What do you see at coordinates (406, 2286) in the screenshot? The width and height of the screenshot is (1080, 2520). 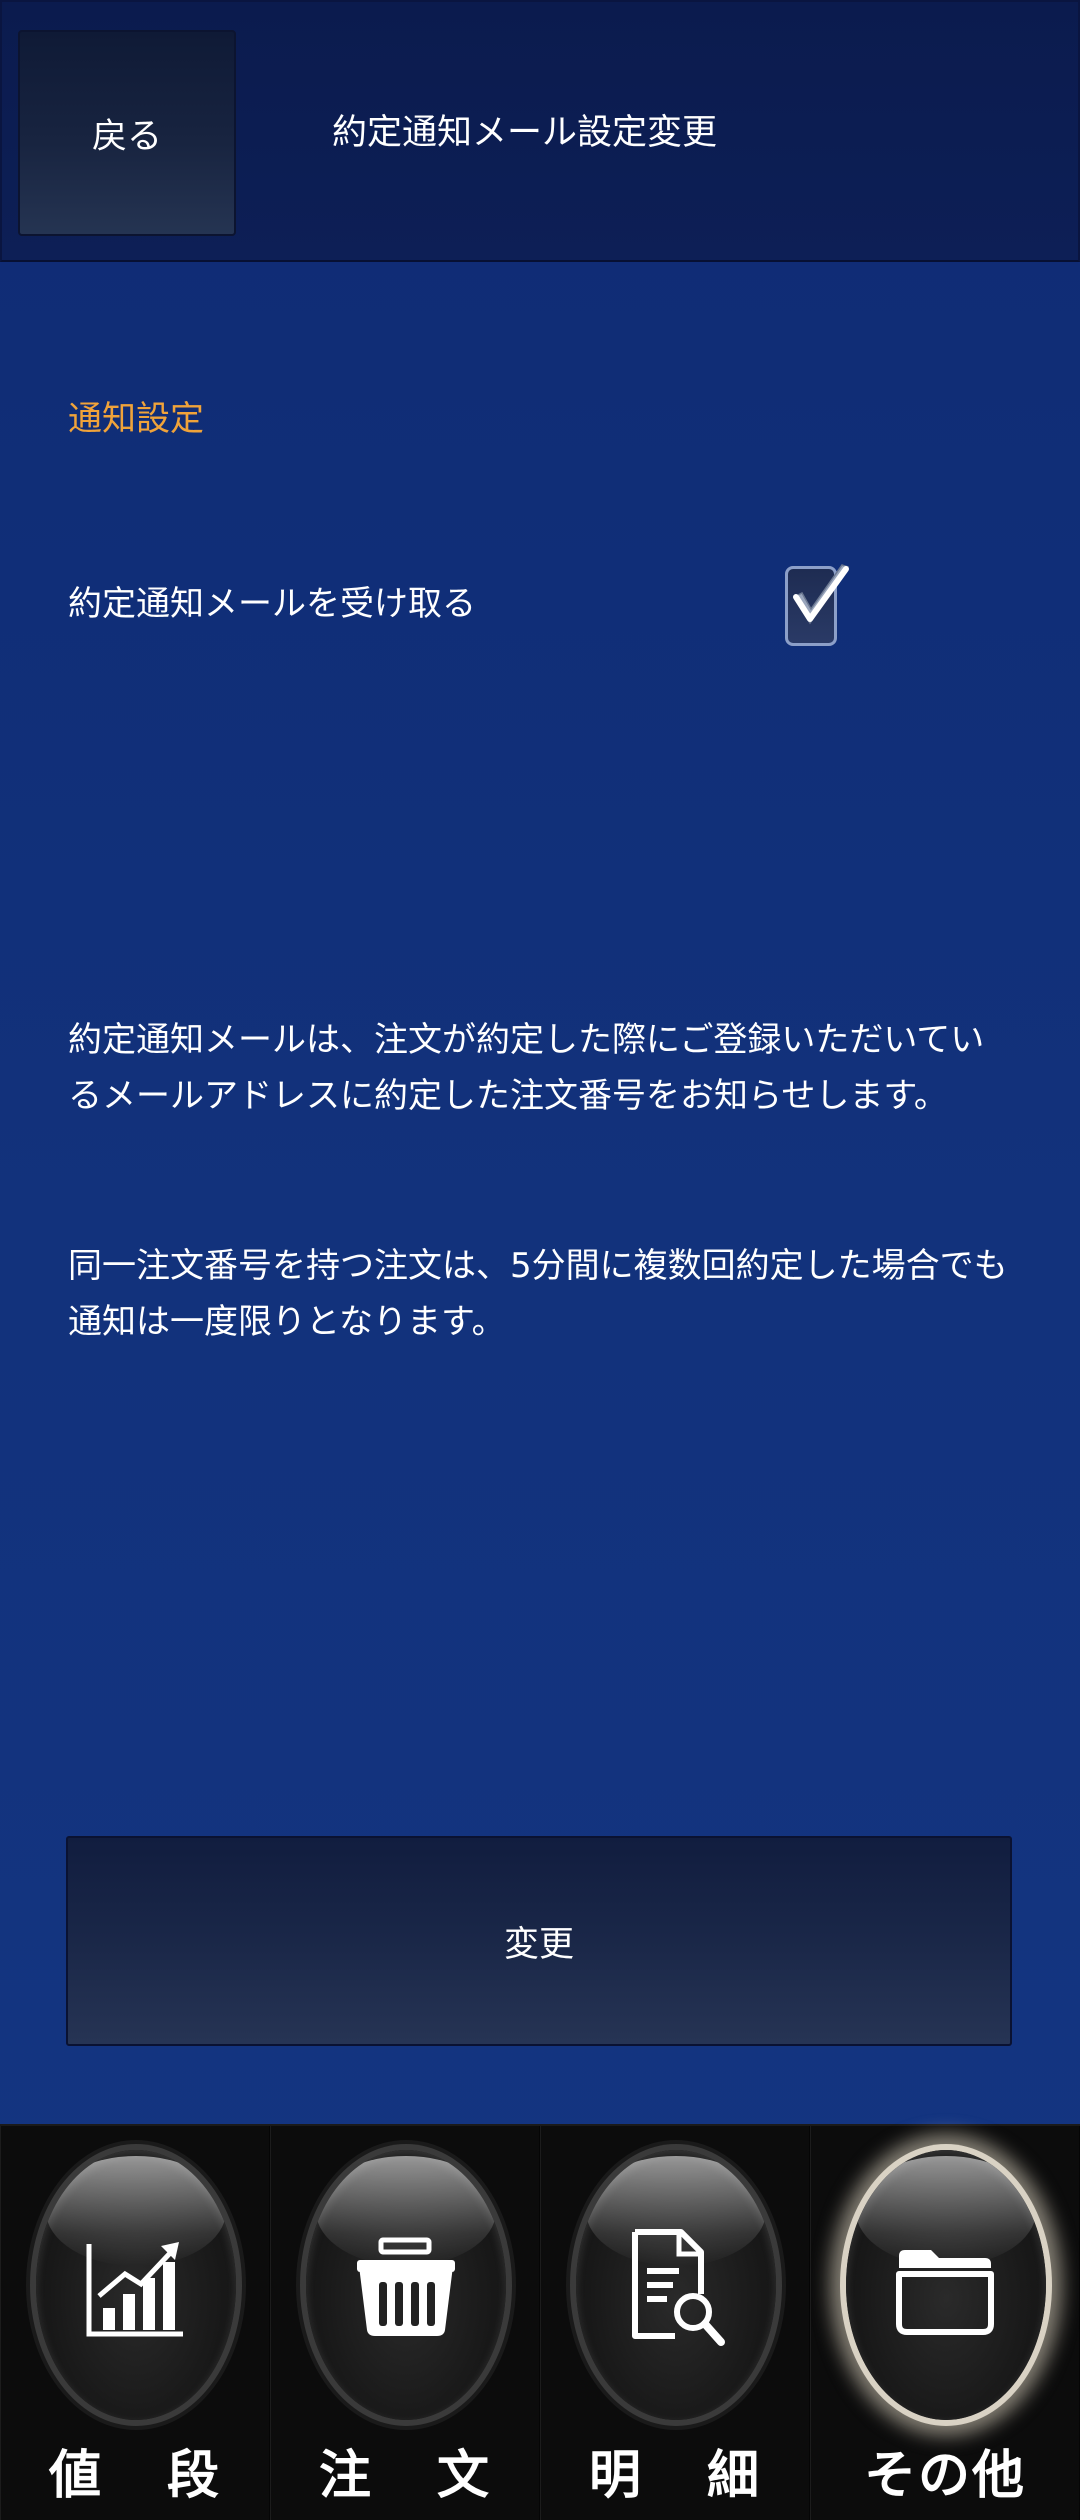 I see `basket-icon` at bounding box center [406, 2286].